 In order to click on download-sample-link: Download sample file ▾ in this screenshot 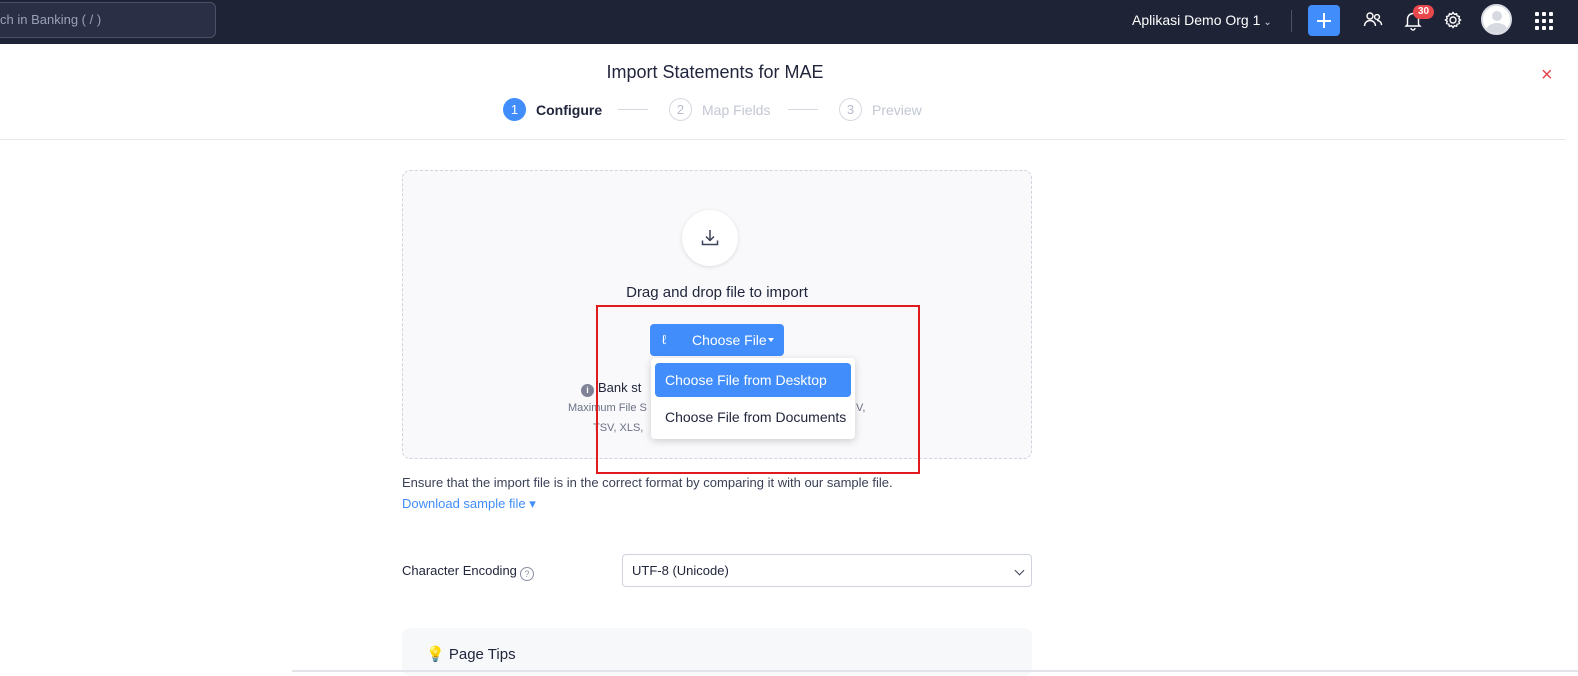, I will do `click(469, 504)`.